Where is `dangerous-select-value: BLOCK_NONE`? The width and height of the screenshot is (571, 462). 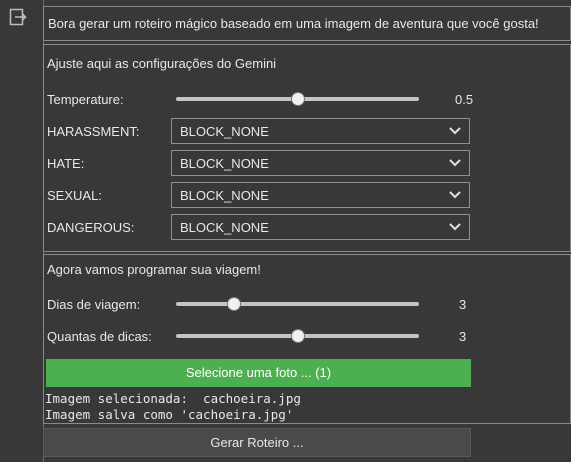
dangerous-select-value: BLOCK_NONE is located at coordinates (224, 227).